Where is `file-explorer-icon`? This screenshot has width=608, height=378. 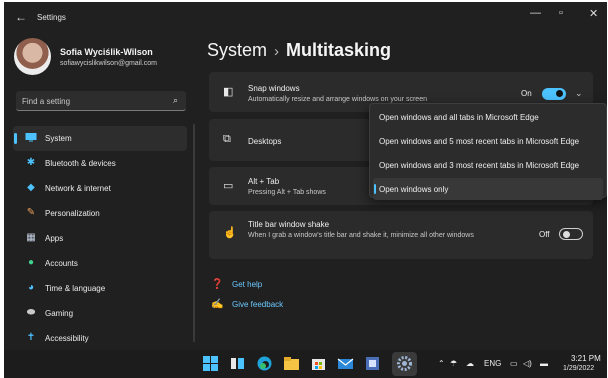 file-explorer-icon is located at coordinates (291, 363).